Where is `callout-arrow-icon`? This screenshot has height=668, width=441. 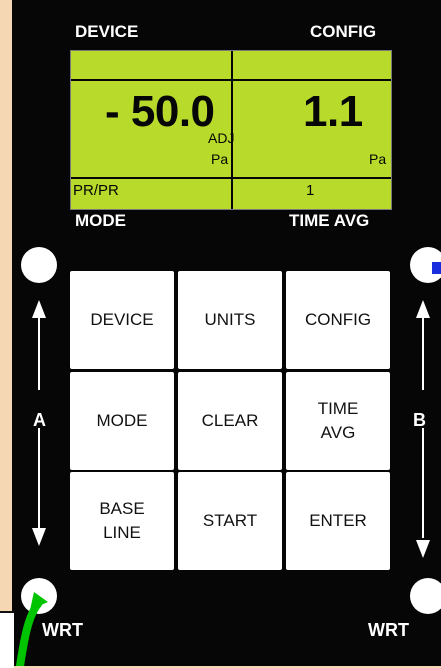
callout-arrow-icon is located at coordinates (32, 629).